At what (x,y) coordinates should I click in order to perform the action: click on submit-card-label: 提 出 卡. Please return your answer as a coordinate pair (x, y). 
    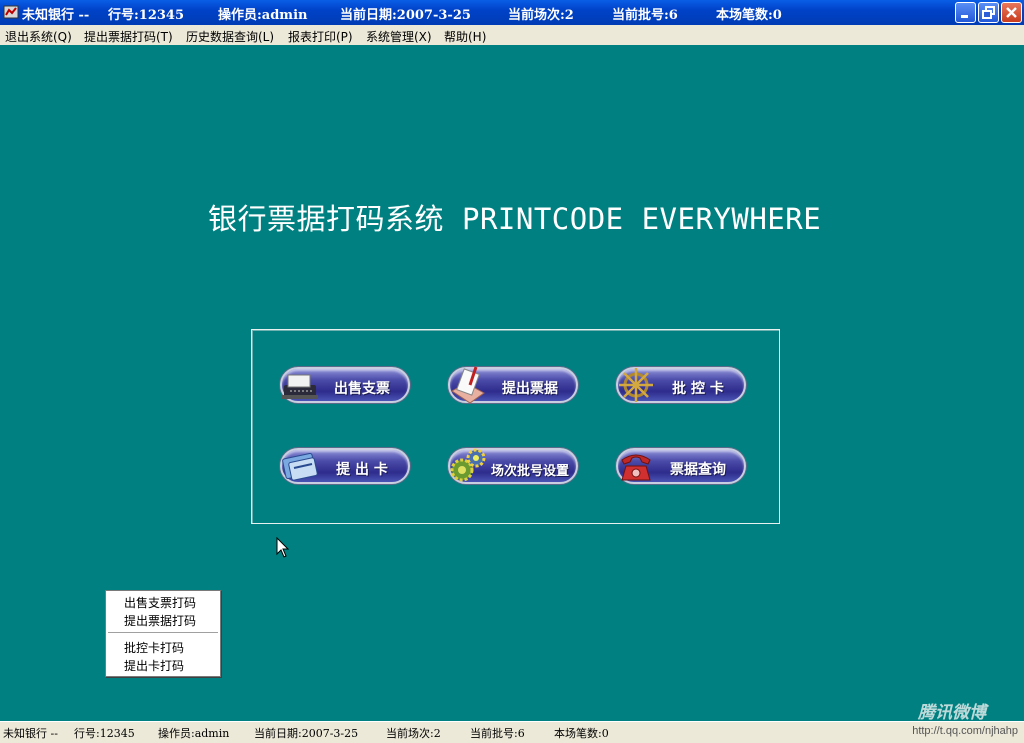
    Looking at the image, I should click on (362, 470).